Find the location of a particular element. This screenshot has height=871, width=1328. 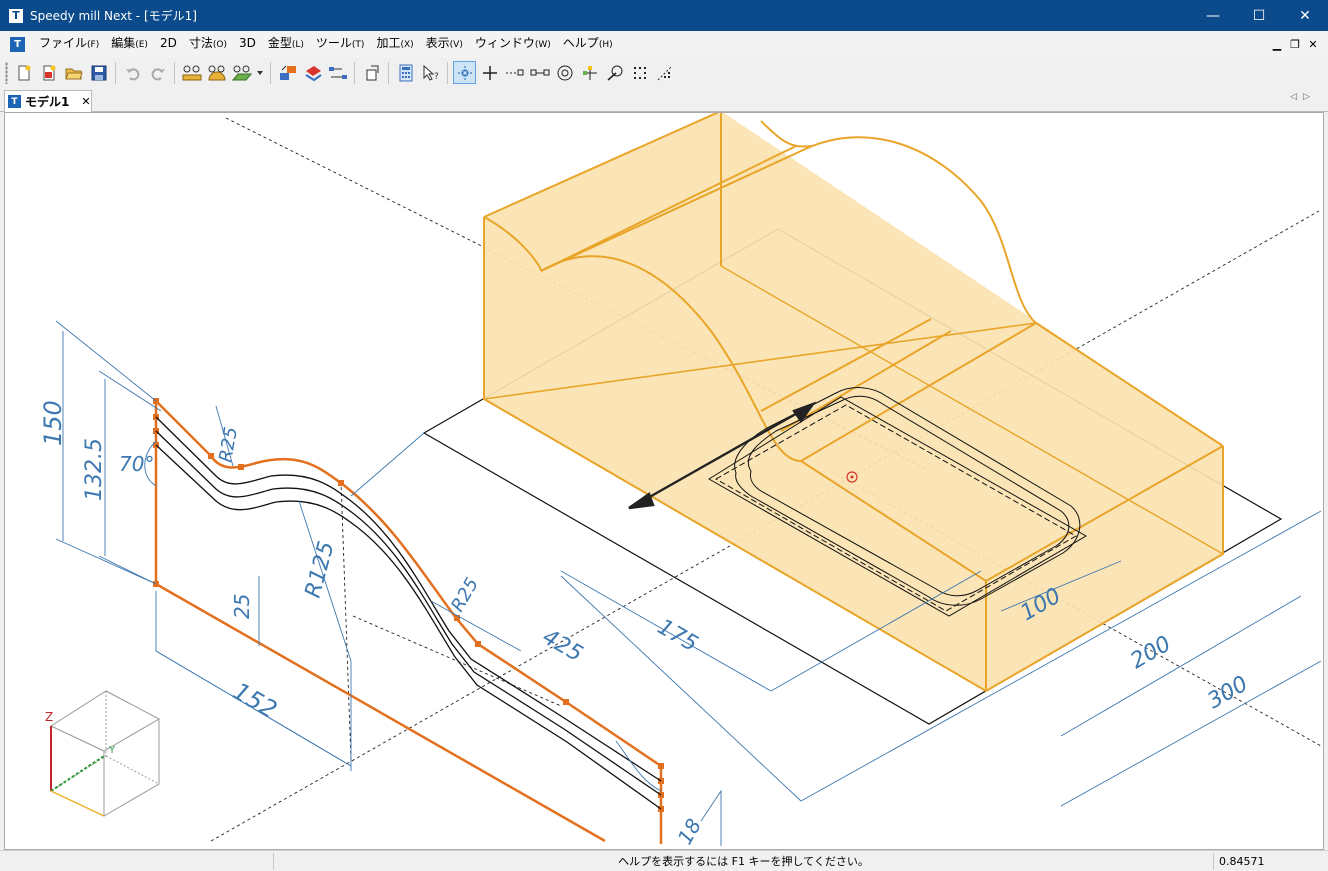

menu-tools-label: ツール is located at coordinates (333, 43).